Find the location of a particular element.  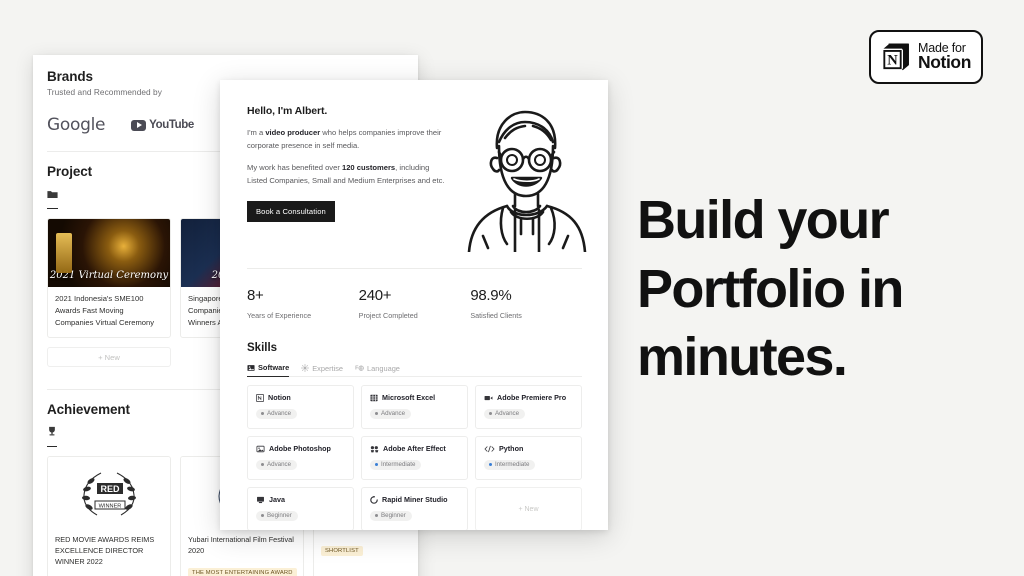

skills-tabs: Software Expertise F Language is located at coordinates (414, 370).